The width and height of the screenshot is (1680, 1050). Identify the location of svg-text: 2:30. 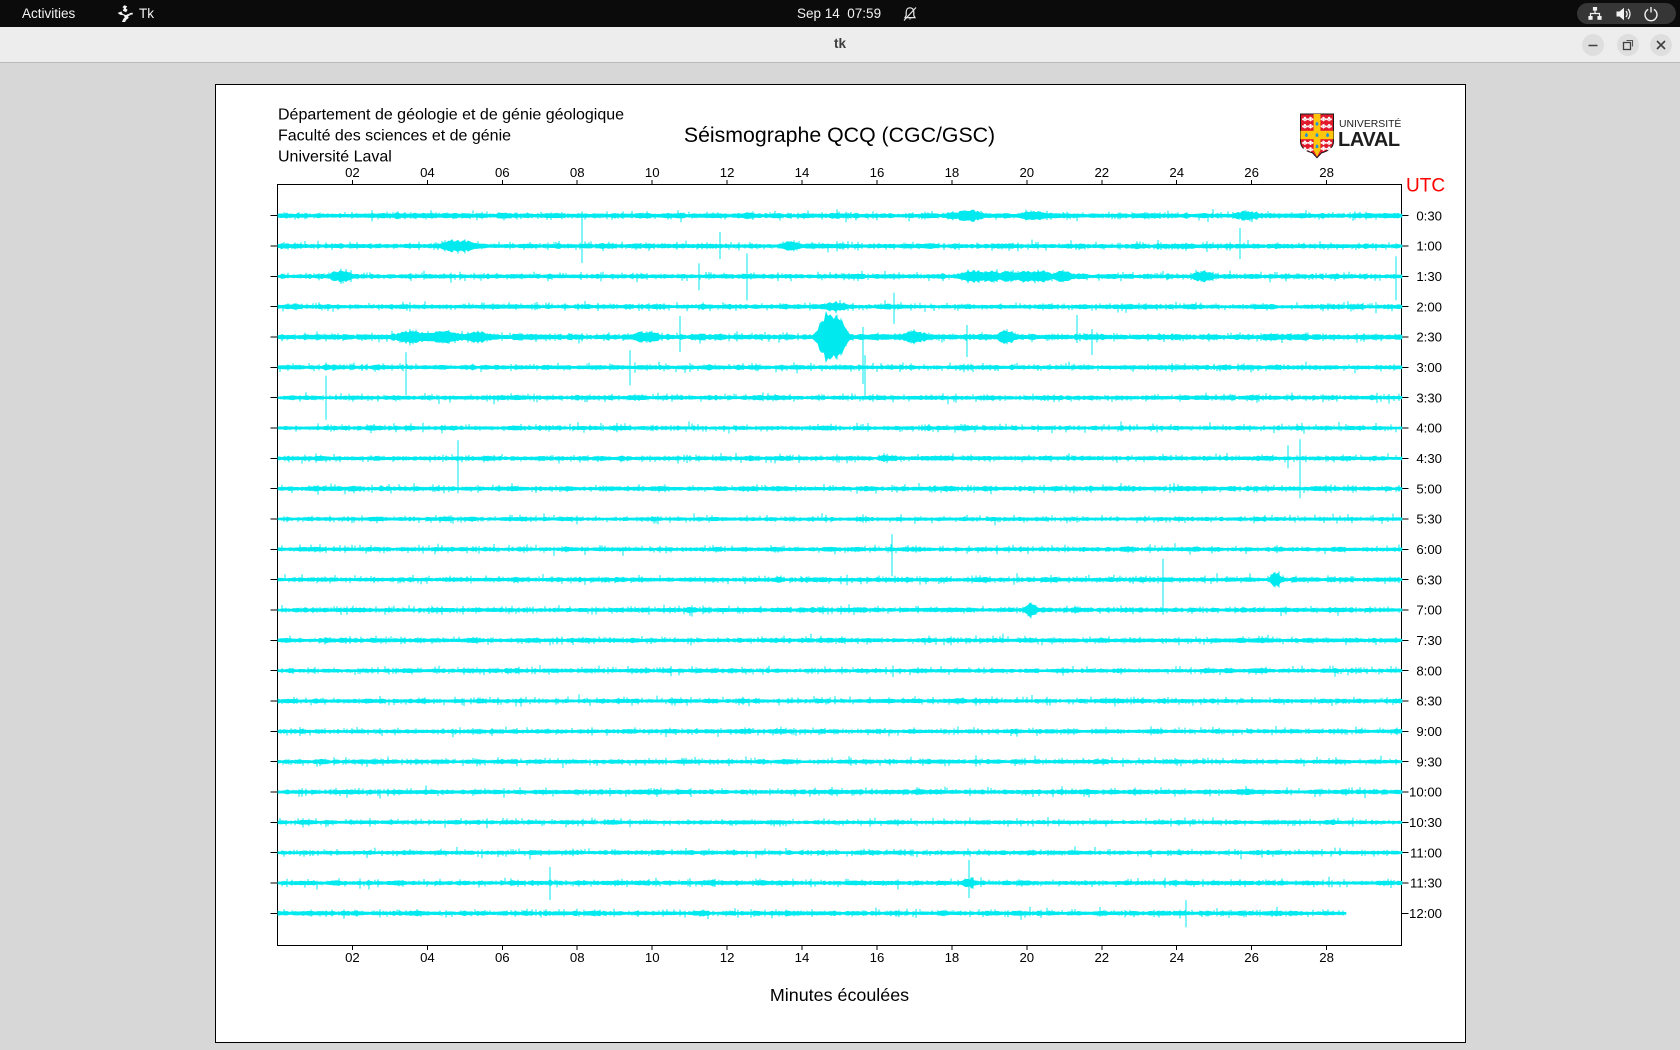
(1429, 337).